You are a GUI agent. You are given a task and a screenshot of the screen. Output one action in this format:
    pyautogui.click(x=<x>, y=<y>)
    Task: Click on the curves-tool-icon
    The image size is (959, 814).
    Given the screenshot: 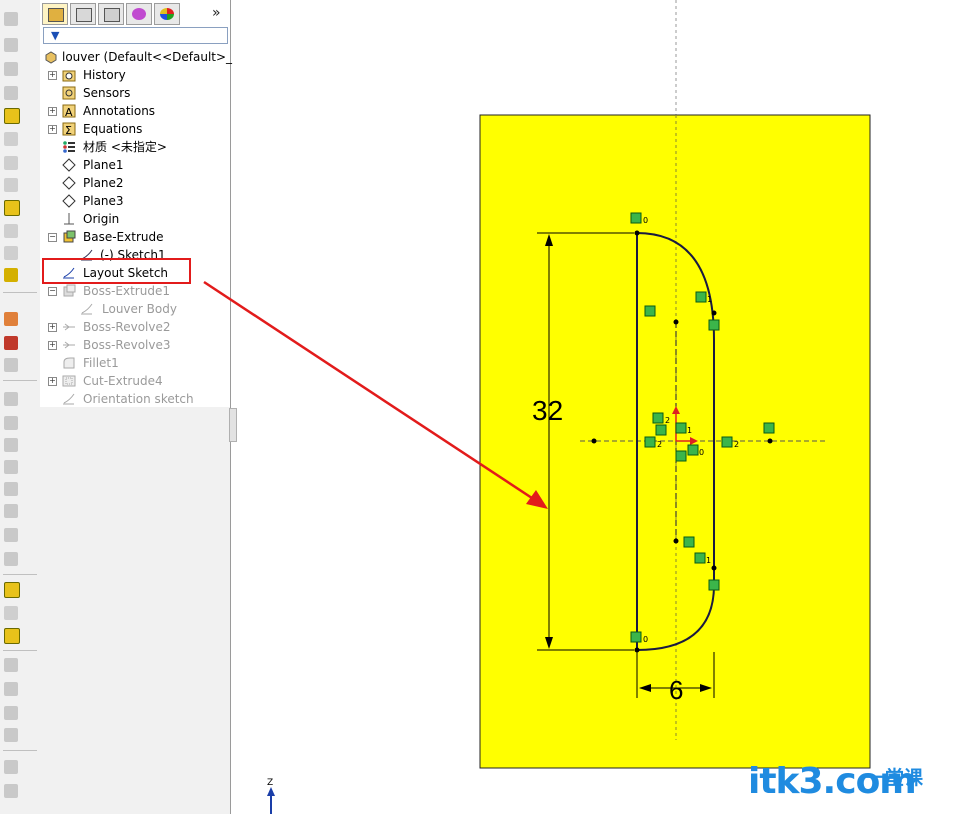 What is the action you would take?
    pyautogui.click(x=11, y=535)
    